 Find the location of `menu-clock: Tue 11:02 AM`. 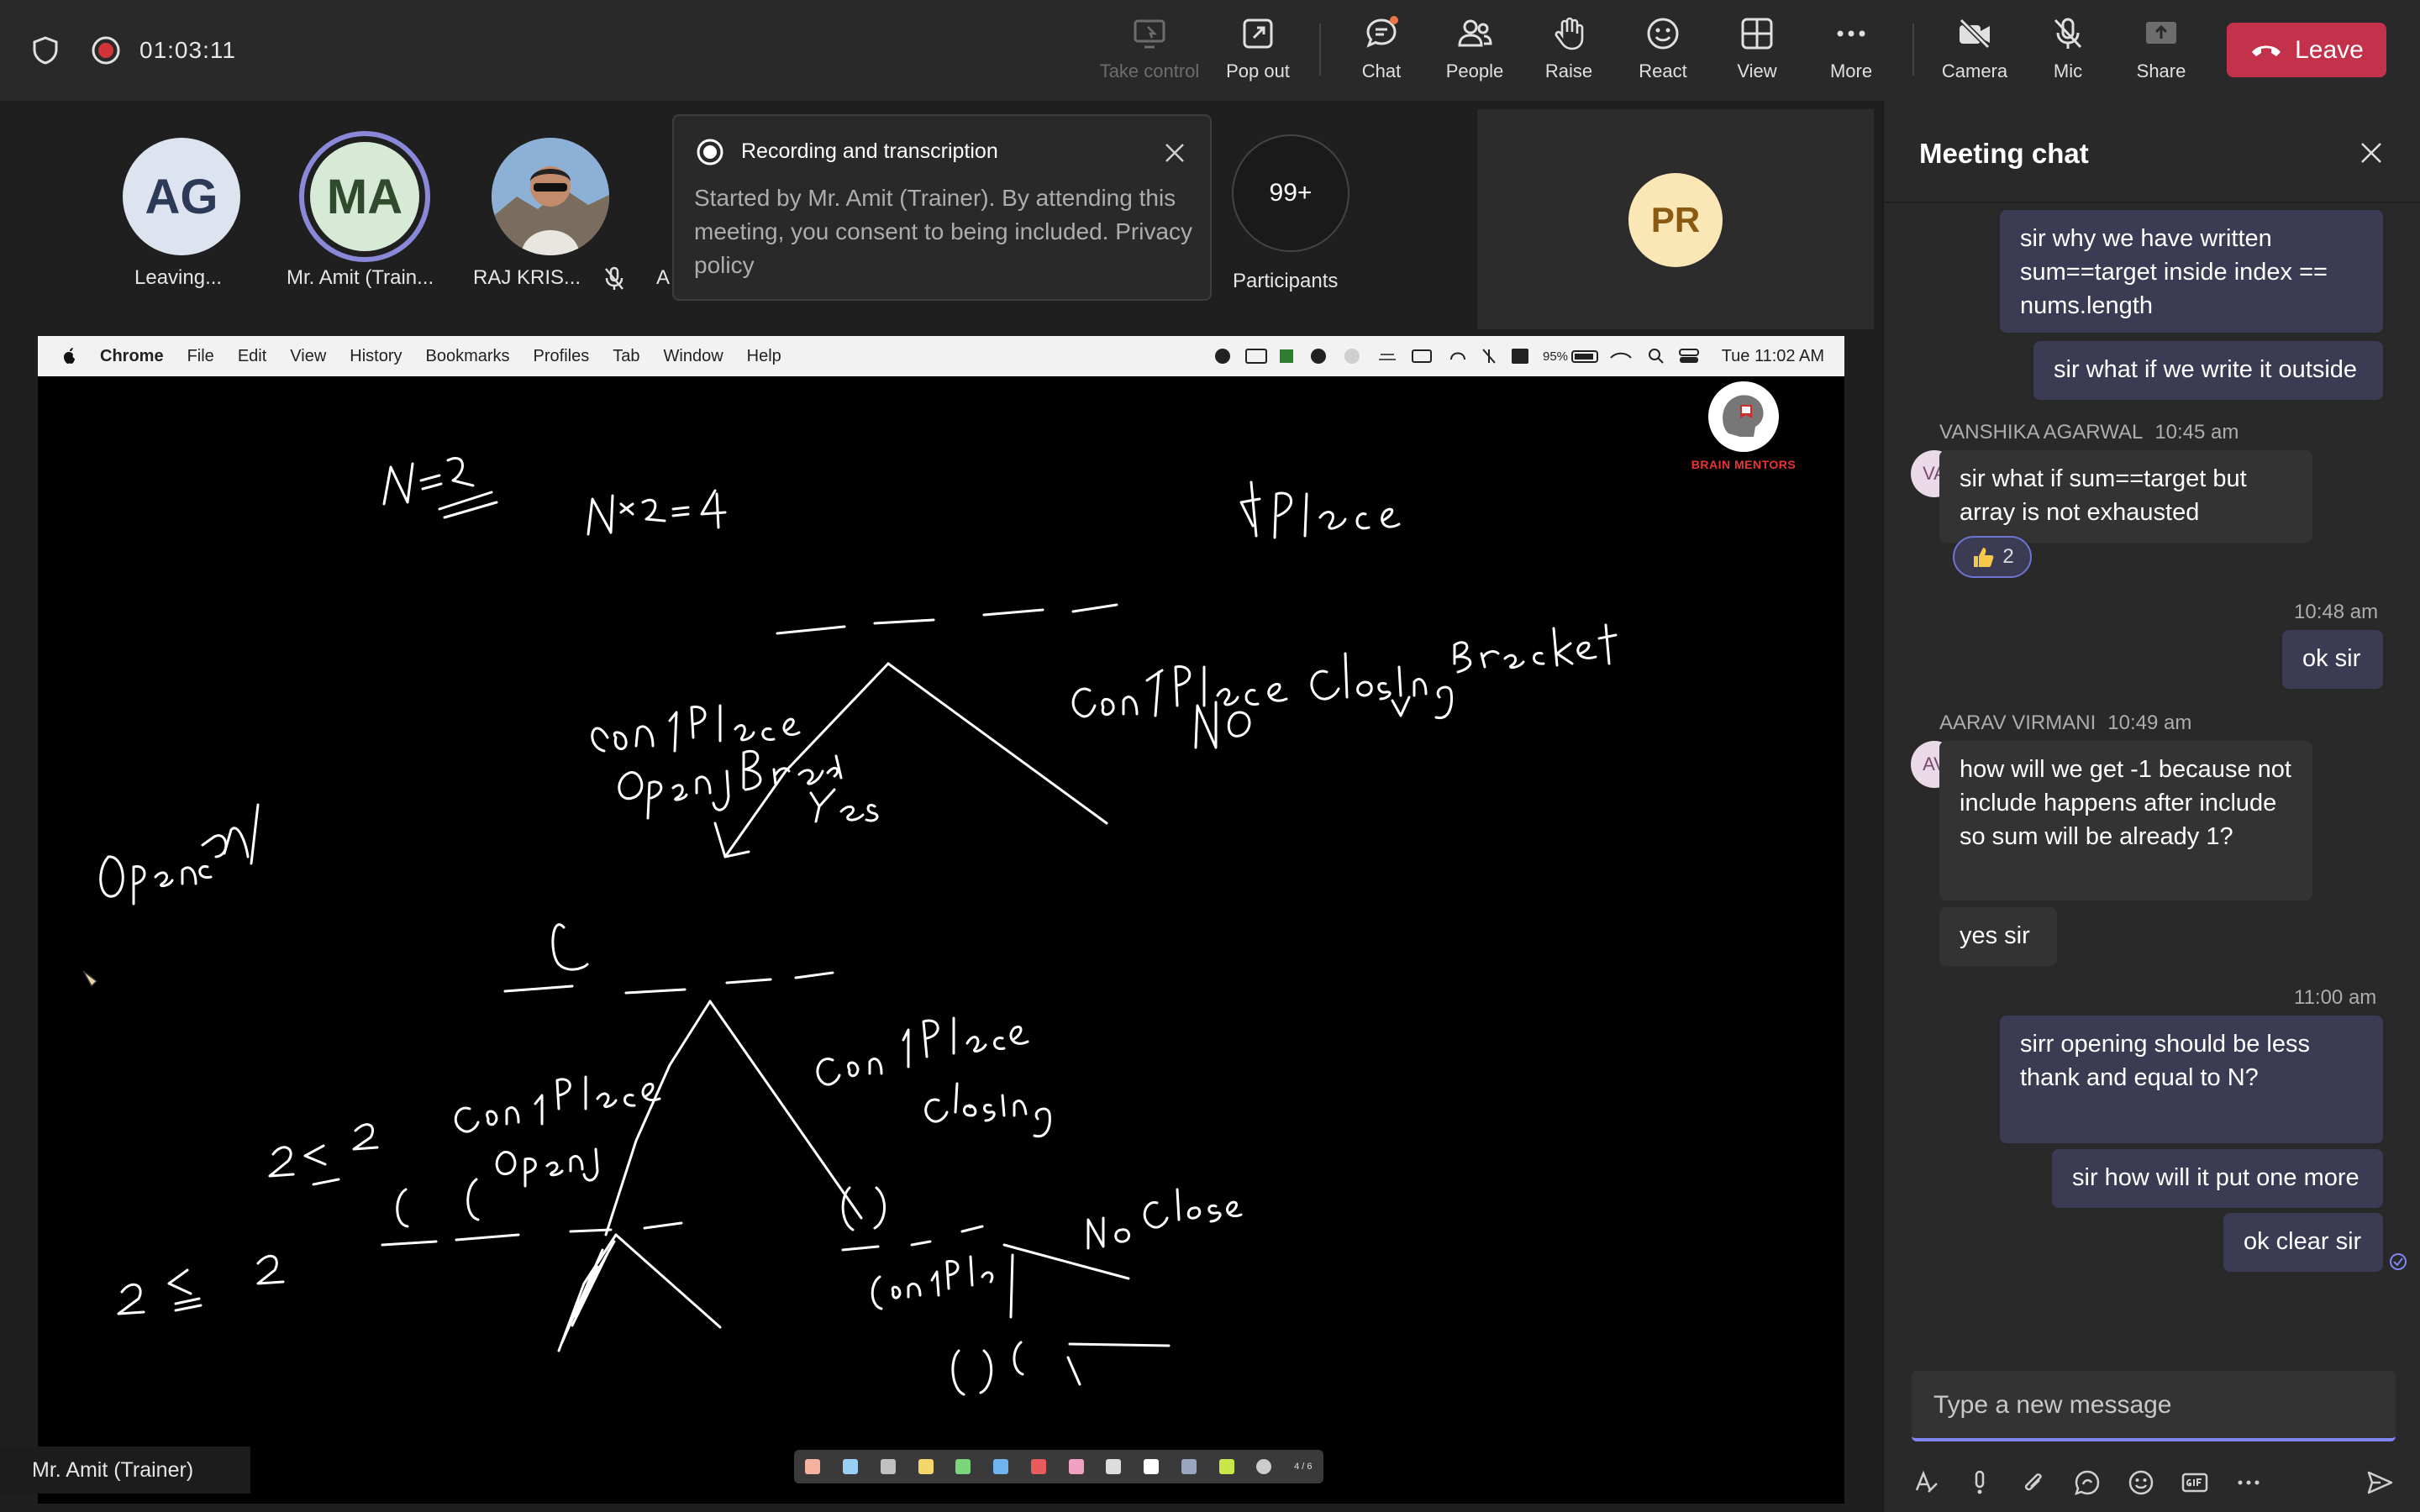

menu-clock: Tue 11:02 AM is located at coordinates (1772, 355).